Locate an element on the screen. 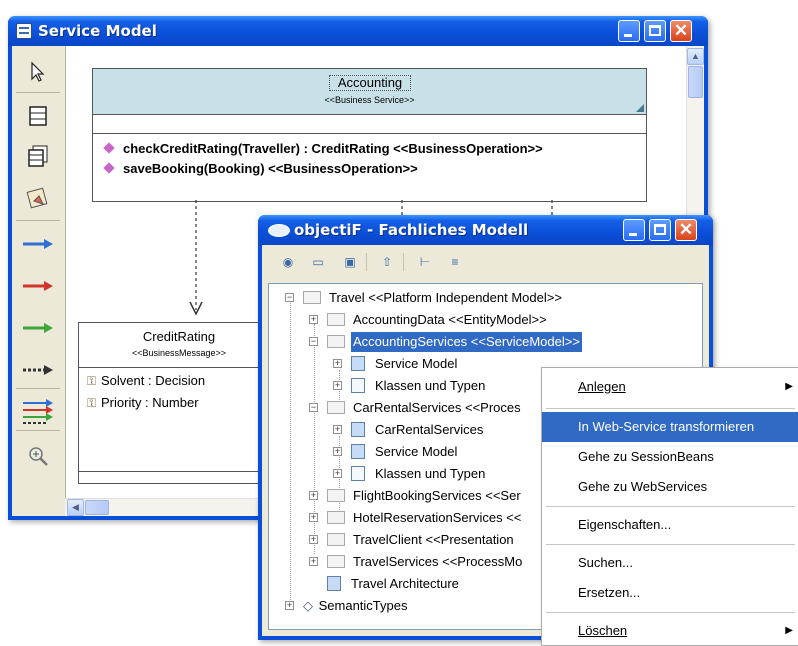 The height and width of the screenshot is (646, 798). class-stereotype: <<BusinessMessage>> is located at coordinates (179, 353).